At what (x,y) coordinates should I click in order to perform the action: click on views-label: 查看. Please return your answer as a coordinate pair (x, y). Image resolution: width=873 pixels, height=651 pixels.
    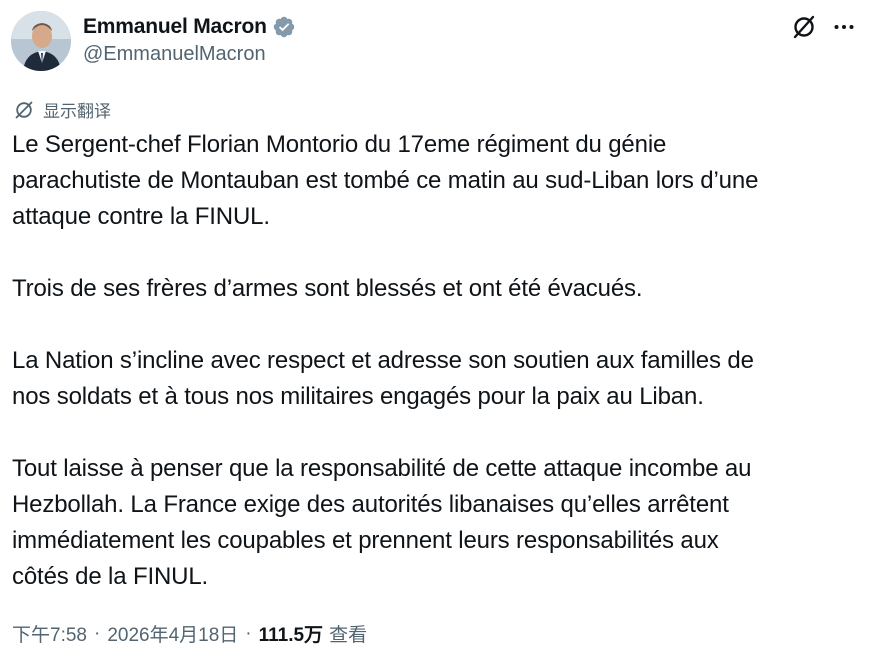
    Looking at the image, I should click on (348, 633).